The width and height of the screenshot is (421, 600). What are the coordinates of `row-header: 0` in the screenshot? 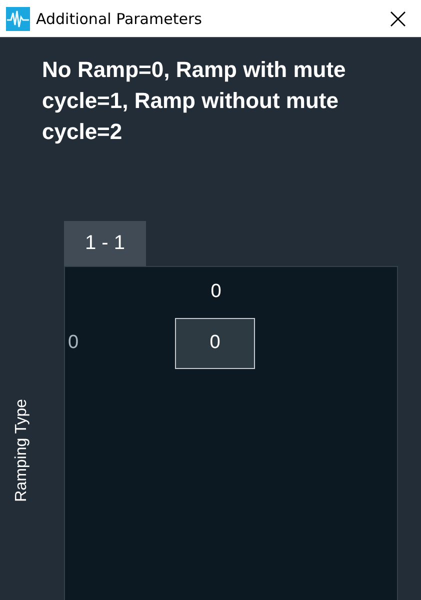 It's located at (73, 343).